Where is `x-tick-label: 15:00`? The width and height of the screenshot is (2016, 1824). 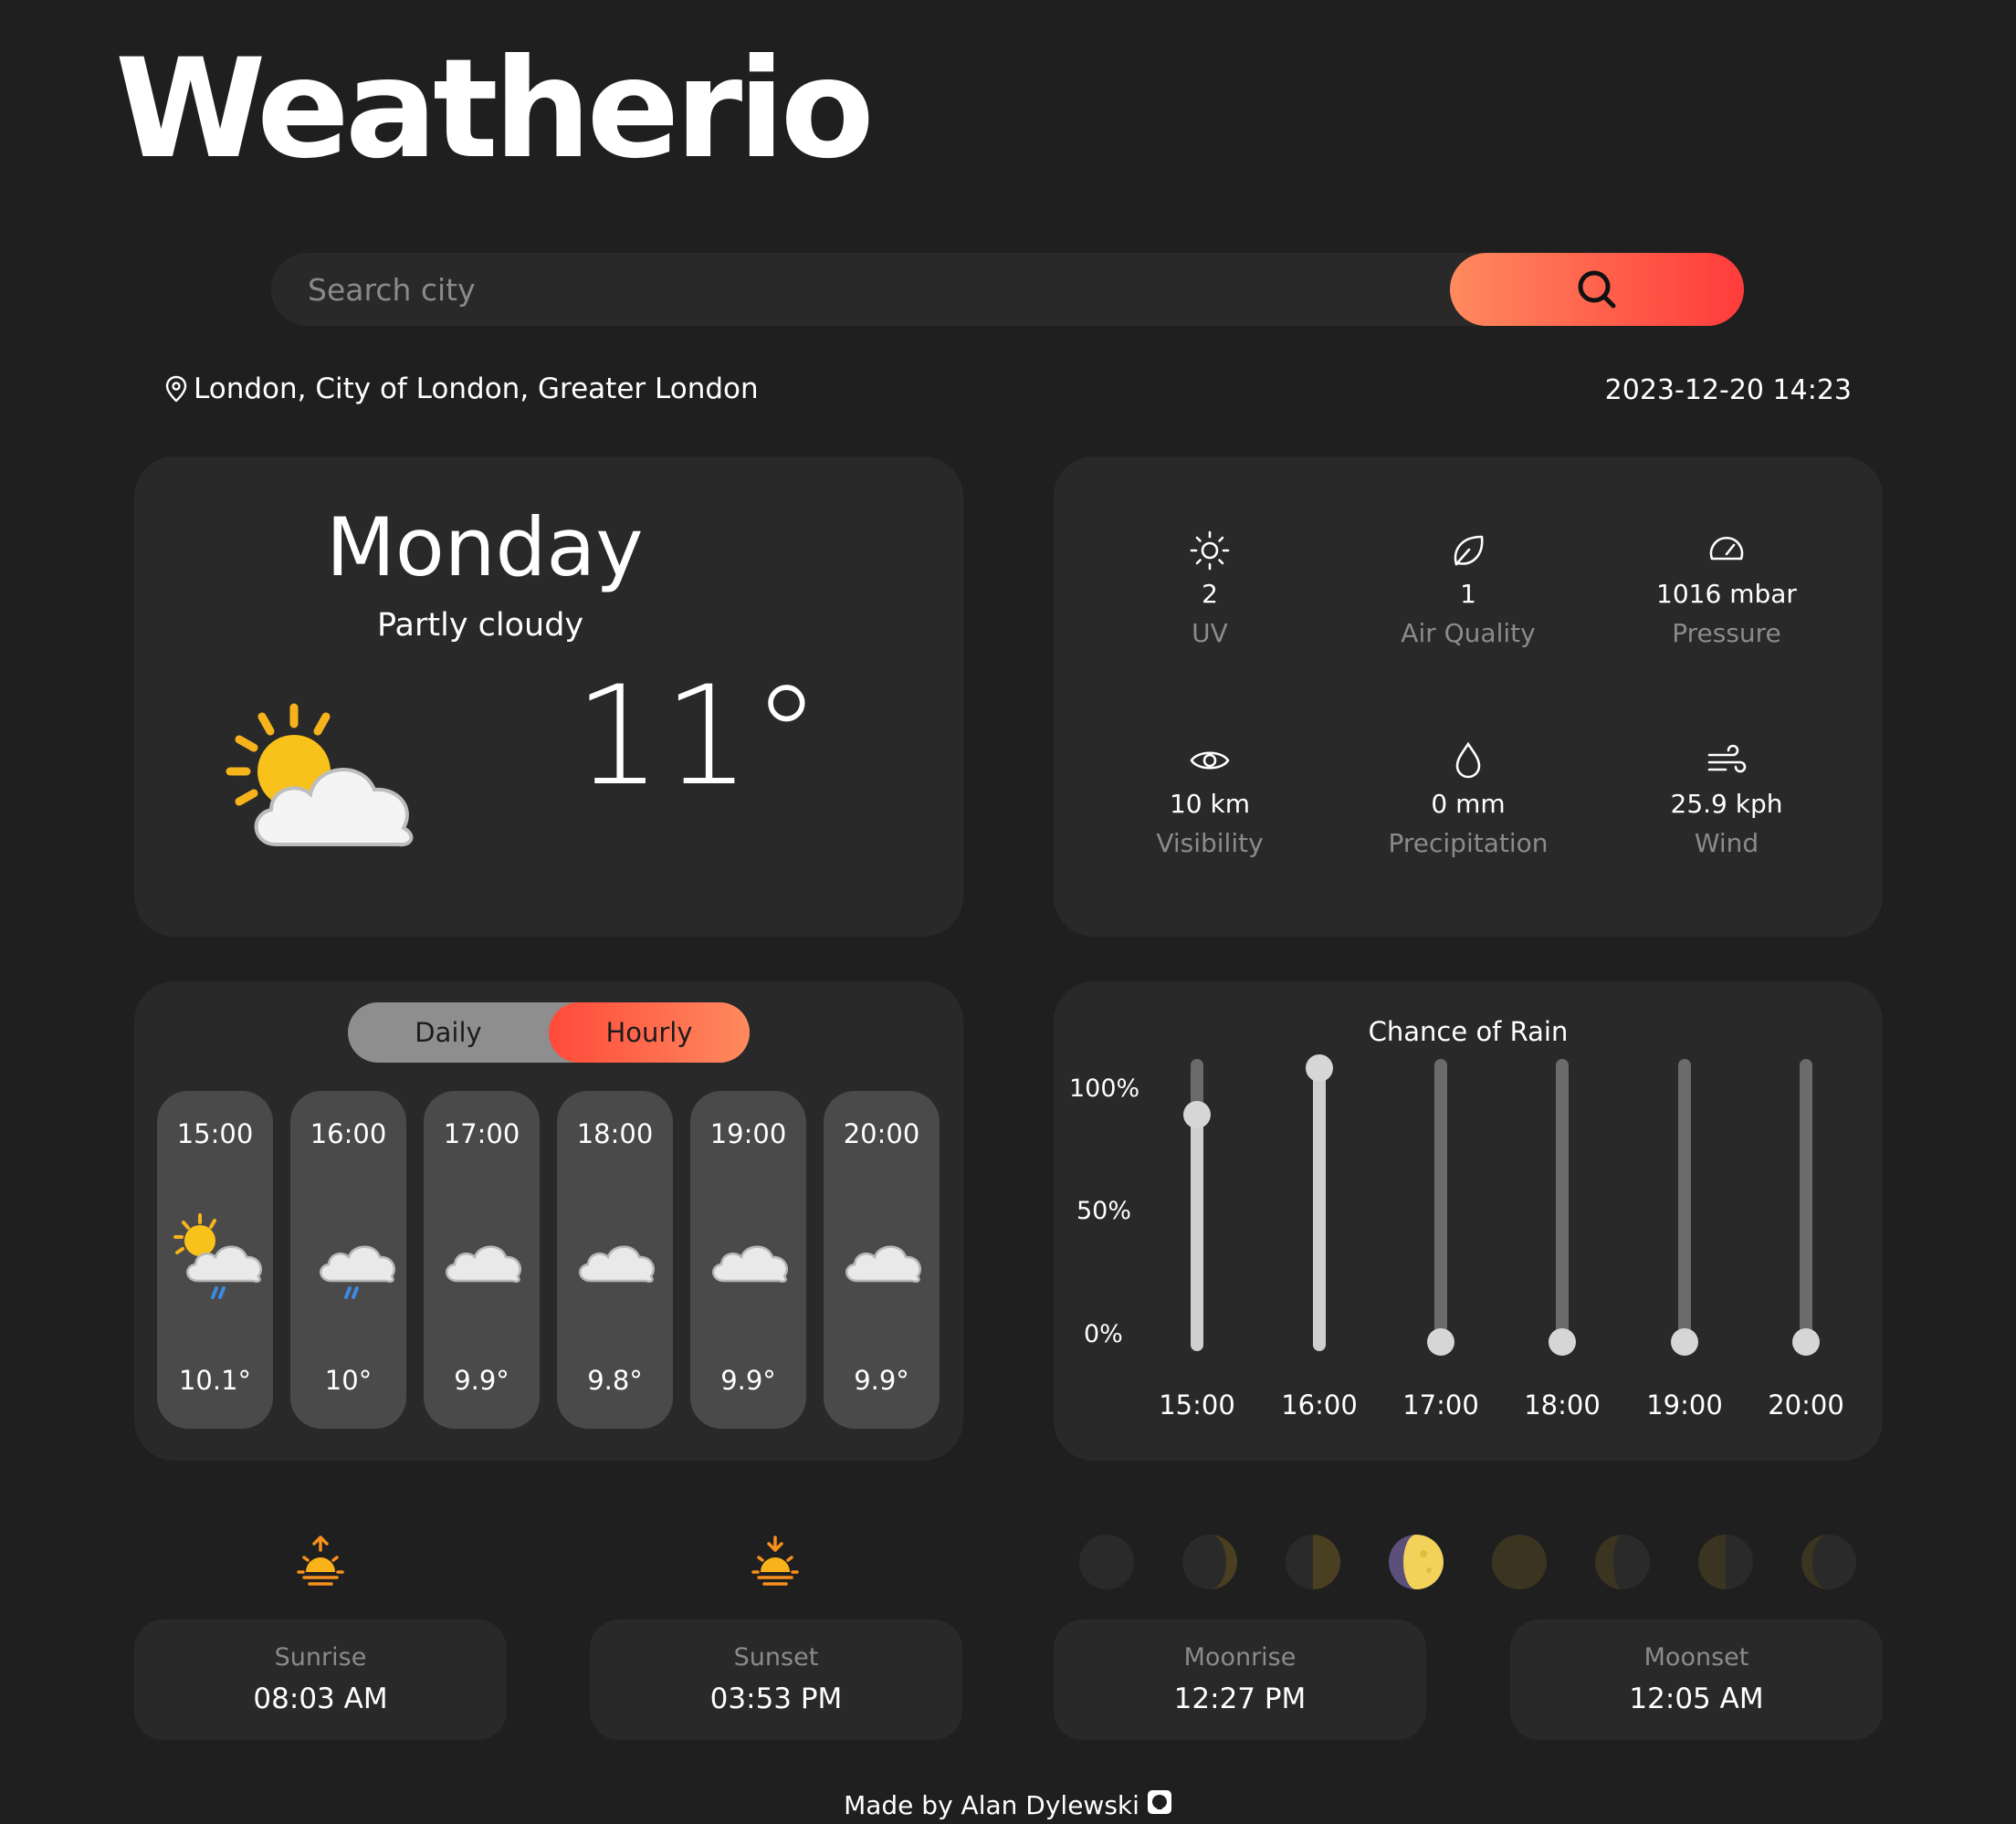 x-tick-label: 15:00 is located at coordinates (1197, 1404).